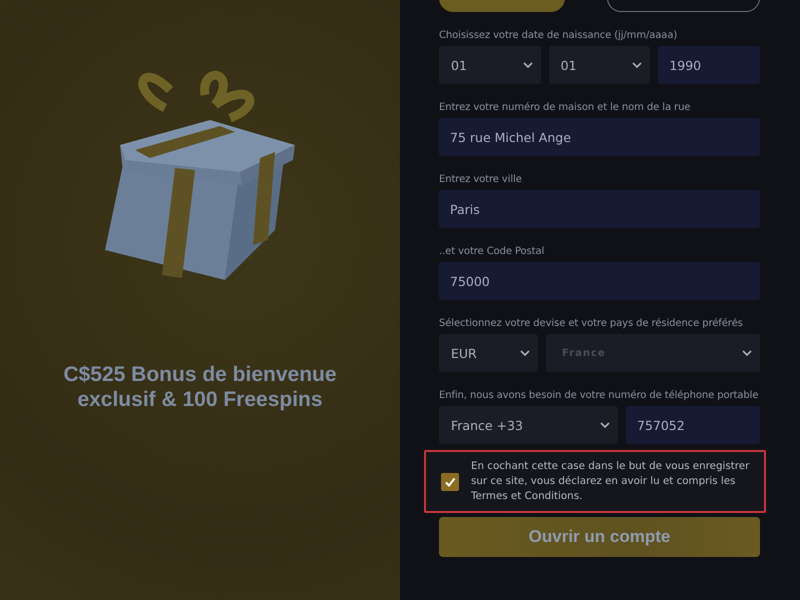  What do you see at coordinates (599, 281) in the screenshot?
I see `input-field: 75000` at bounding box center [599, 281].